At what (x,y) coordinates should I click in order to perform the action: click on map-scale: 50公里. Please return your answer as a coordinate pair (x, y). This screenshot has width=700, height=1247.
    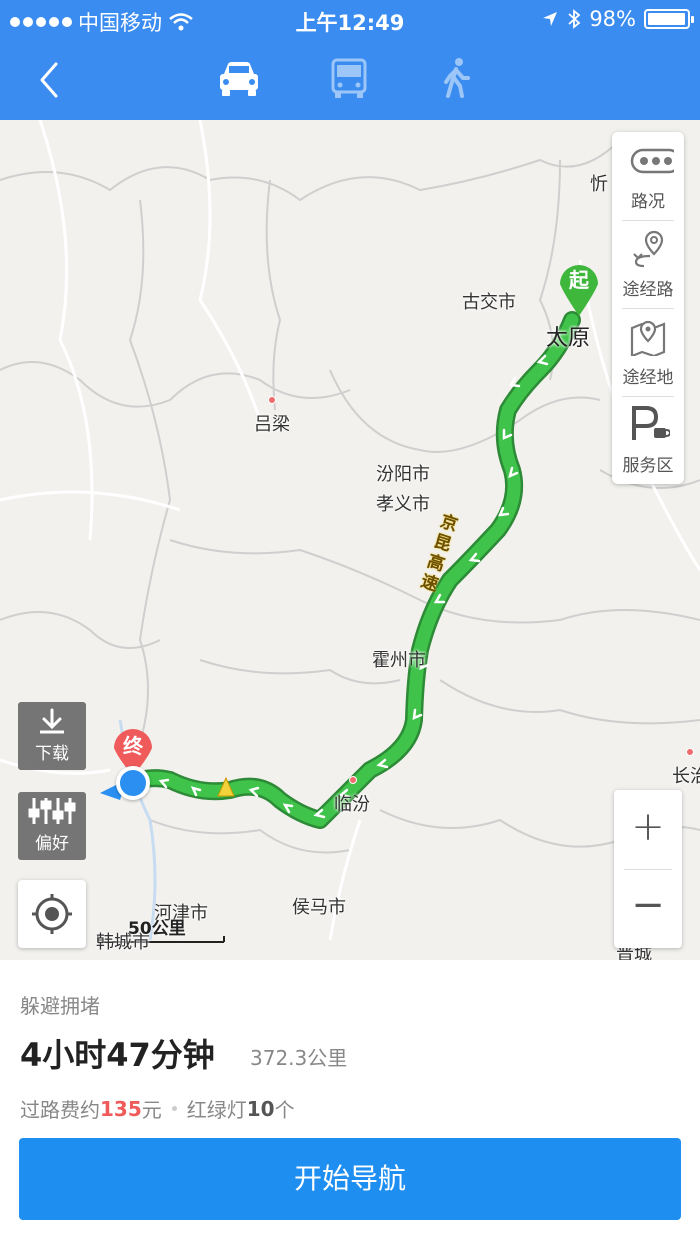
    Looking at the image, I should click on (161, 923).